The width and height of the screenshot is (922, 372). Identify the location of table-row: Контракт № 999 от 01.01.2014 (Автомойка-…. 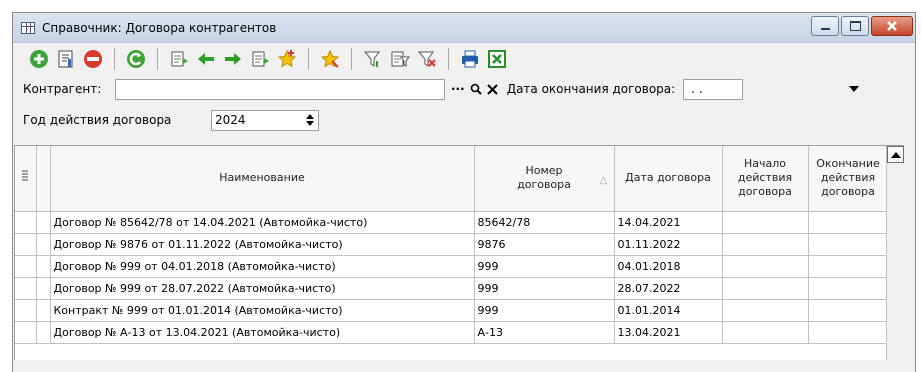
(452, 310).